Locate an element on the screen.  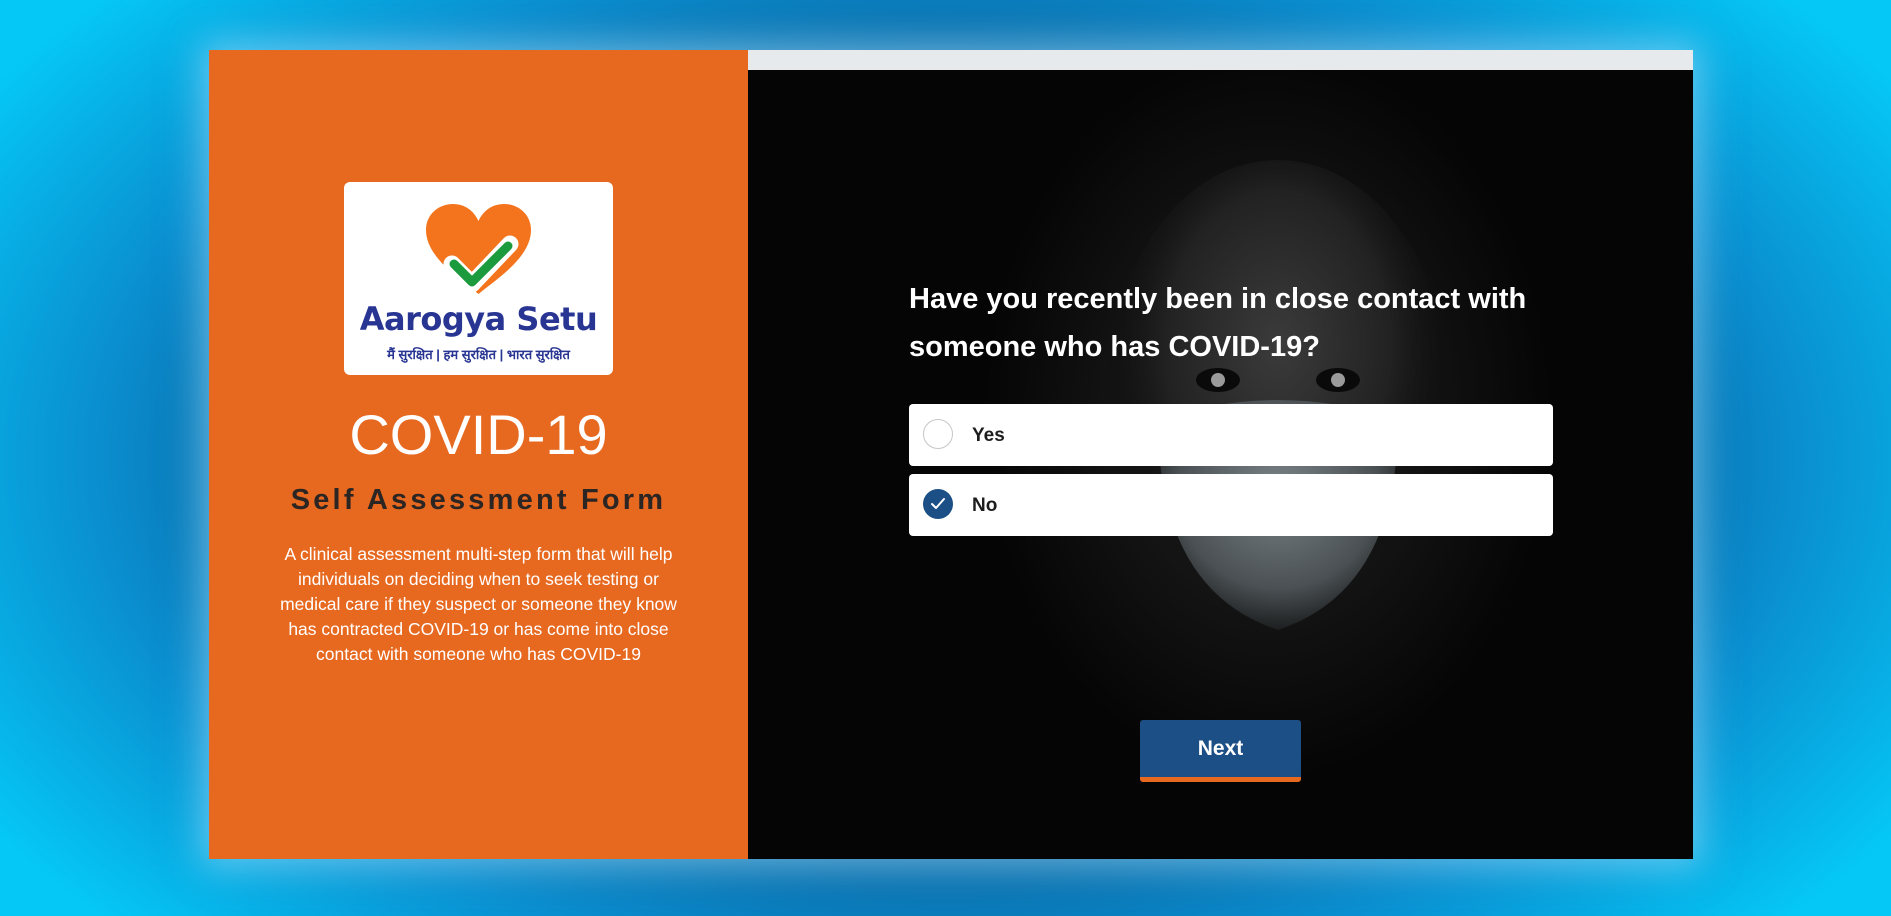
option-yes: Yes is located at coordinates (1231, 435).